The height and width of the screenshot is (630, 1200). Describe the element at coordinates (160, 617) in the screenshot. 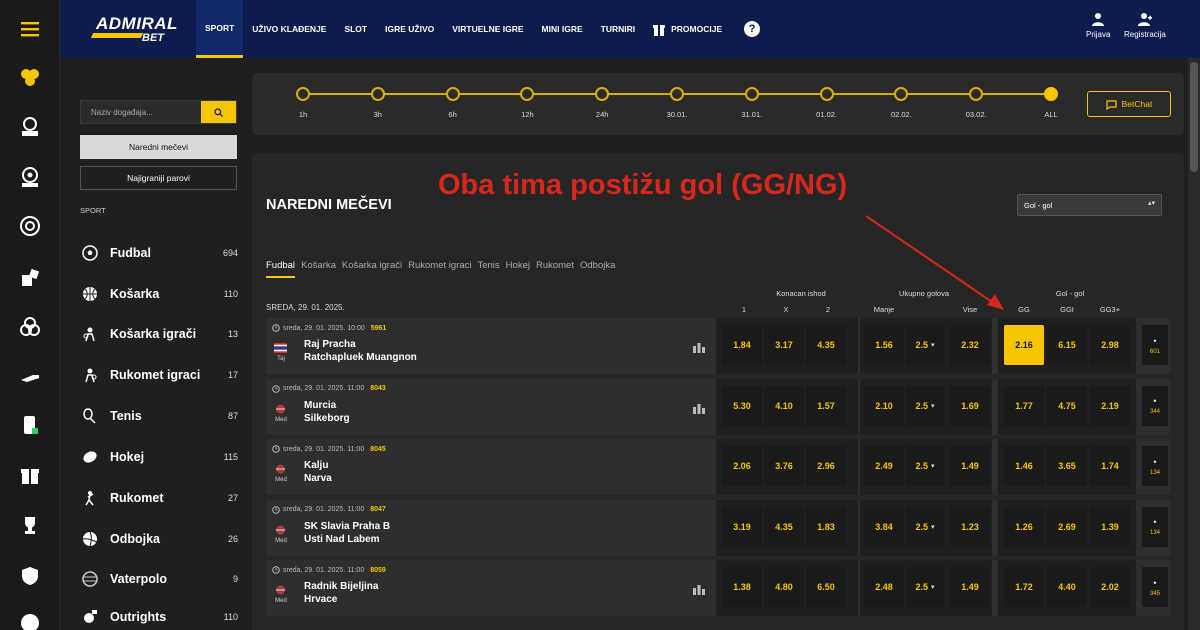

I see `sidebar-item-outrights: Outrights 110` at that location.